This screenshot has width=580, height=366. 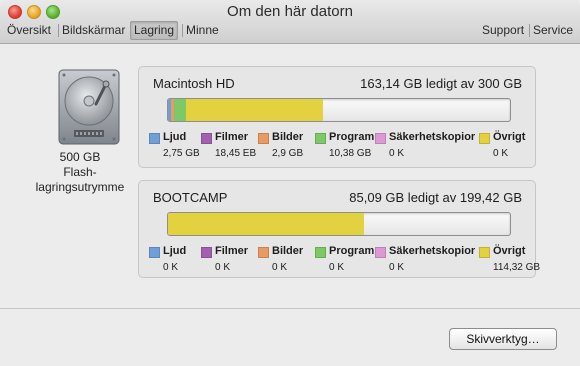 I want to click on hard-drive-icon, so click(x=89, y=107).